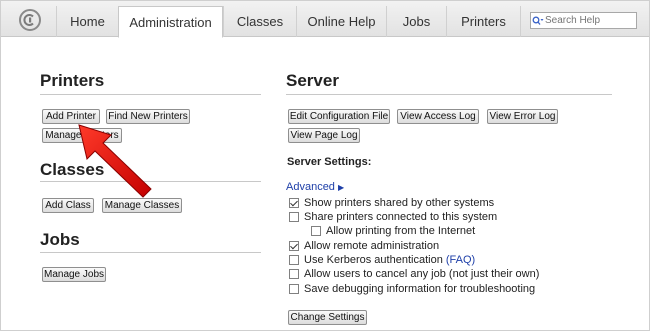 Image resolution: width=650 pixels, height=331 pixels. Describe the element at coordinates (60, 239) in the screenshot. I see `jobs-heading: Jobs` at that location.